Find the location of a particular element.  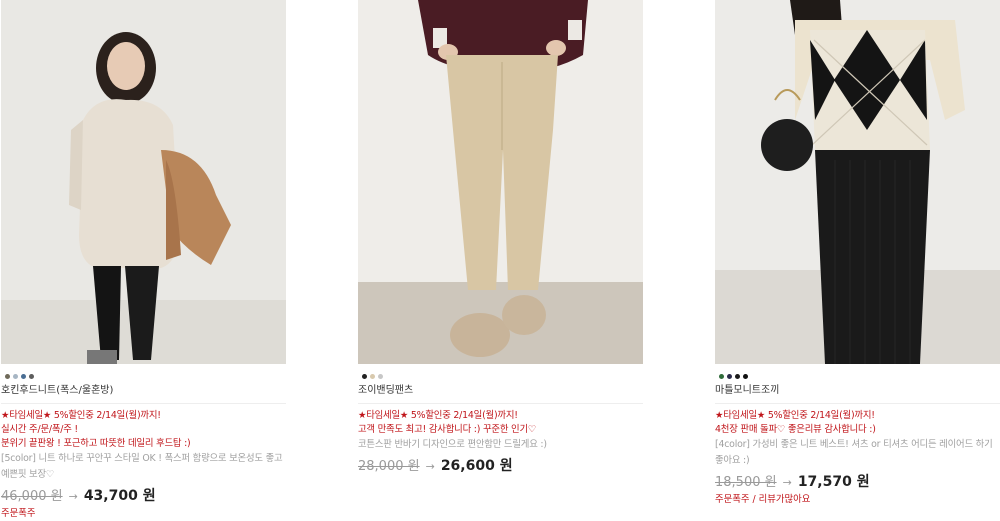

product-name: 호킨후드니트(폭스/울혼방) is located at coordinates (143, 391).